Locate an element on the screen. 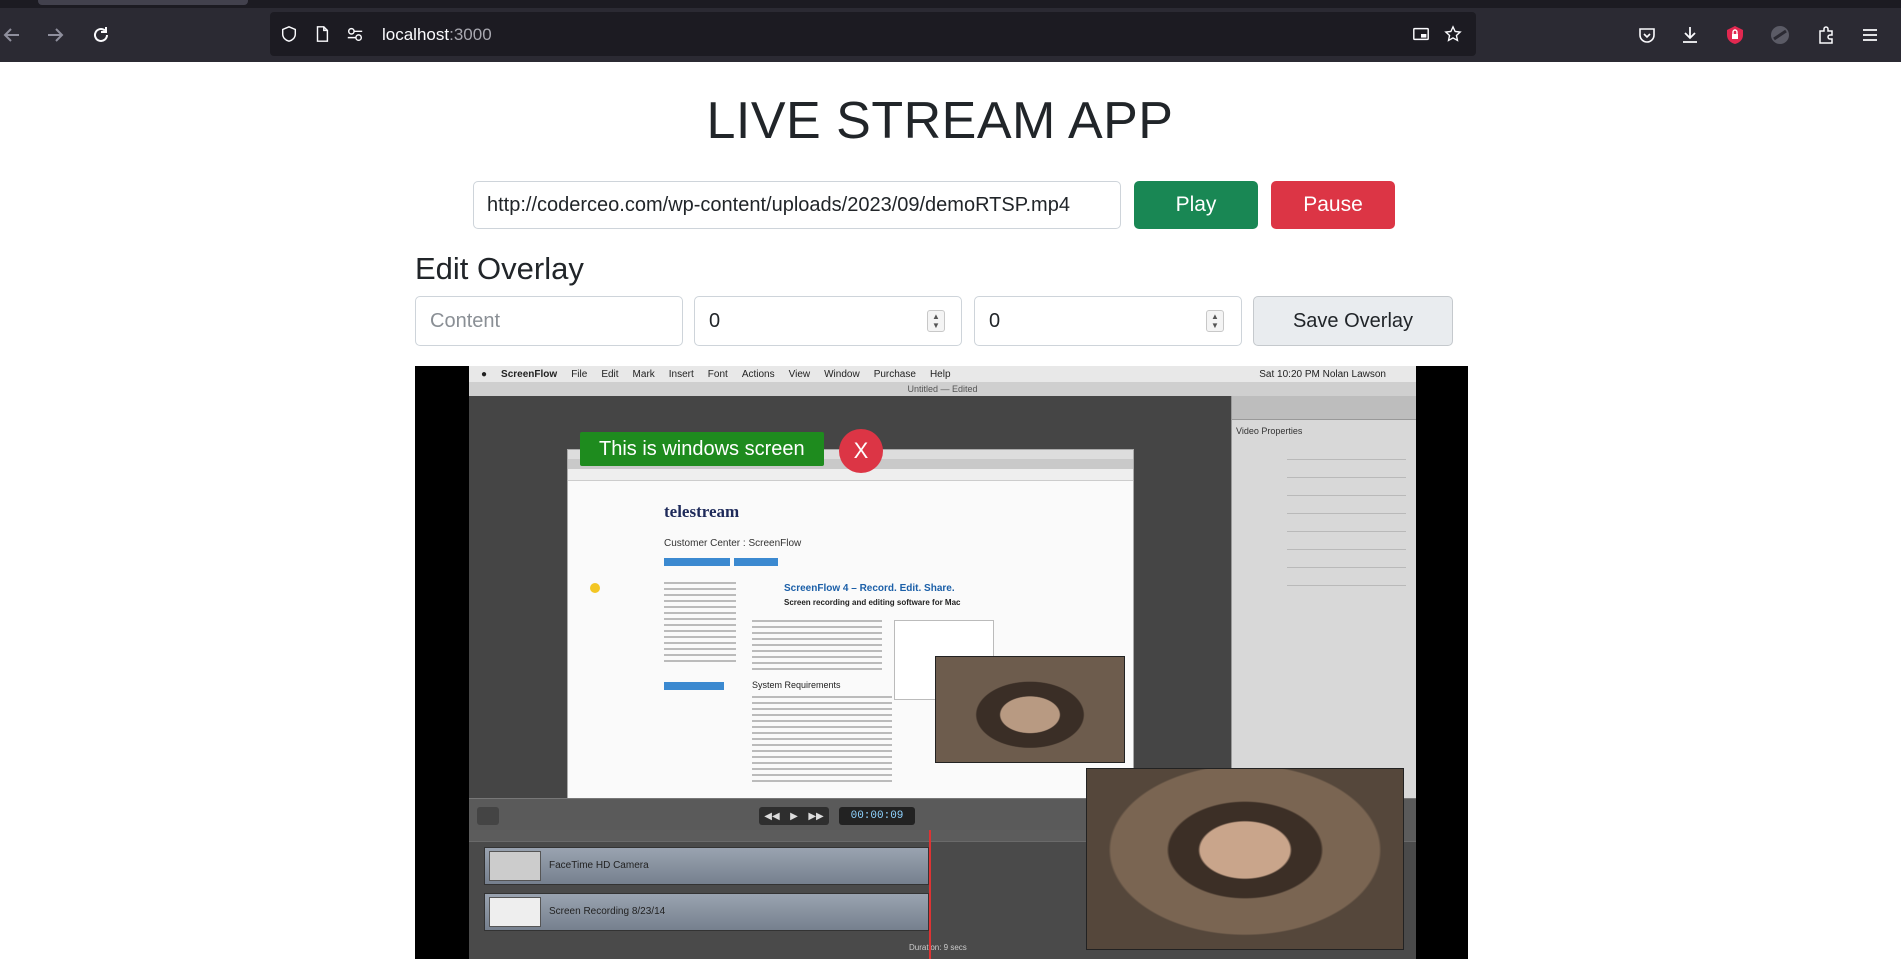  telestream-logo: telestream is located at coordinates (702, 511).